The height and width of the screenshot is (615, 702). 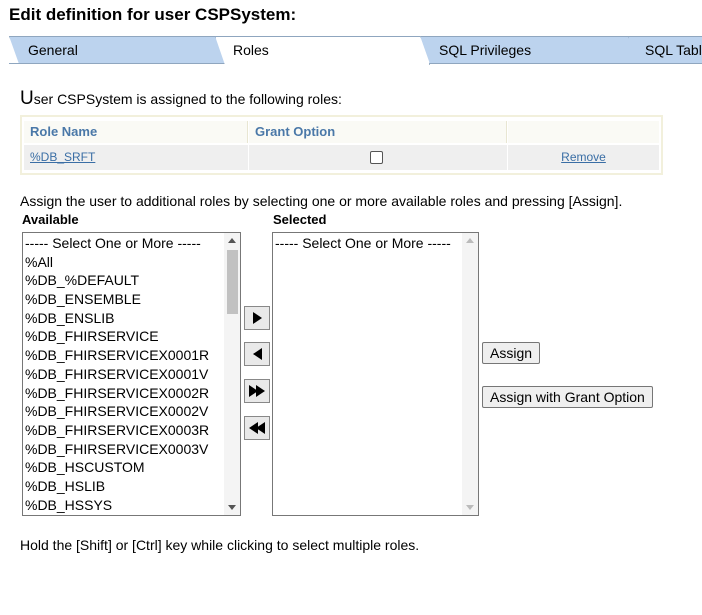 I want to click on list-item: %DB_FHIRSERVICEX0002R, so click(x=123, y=393).